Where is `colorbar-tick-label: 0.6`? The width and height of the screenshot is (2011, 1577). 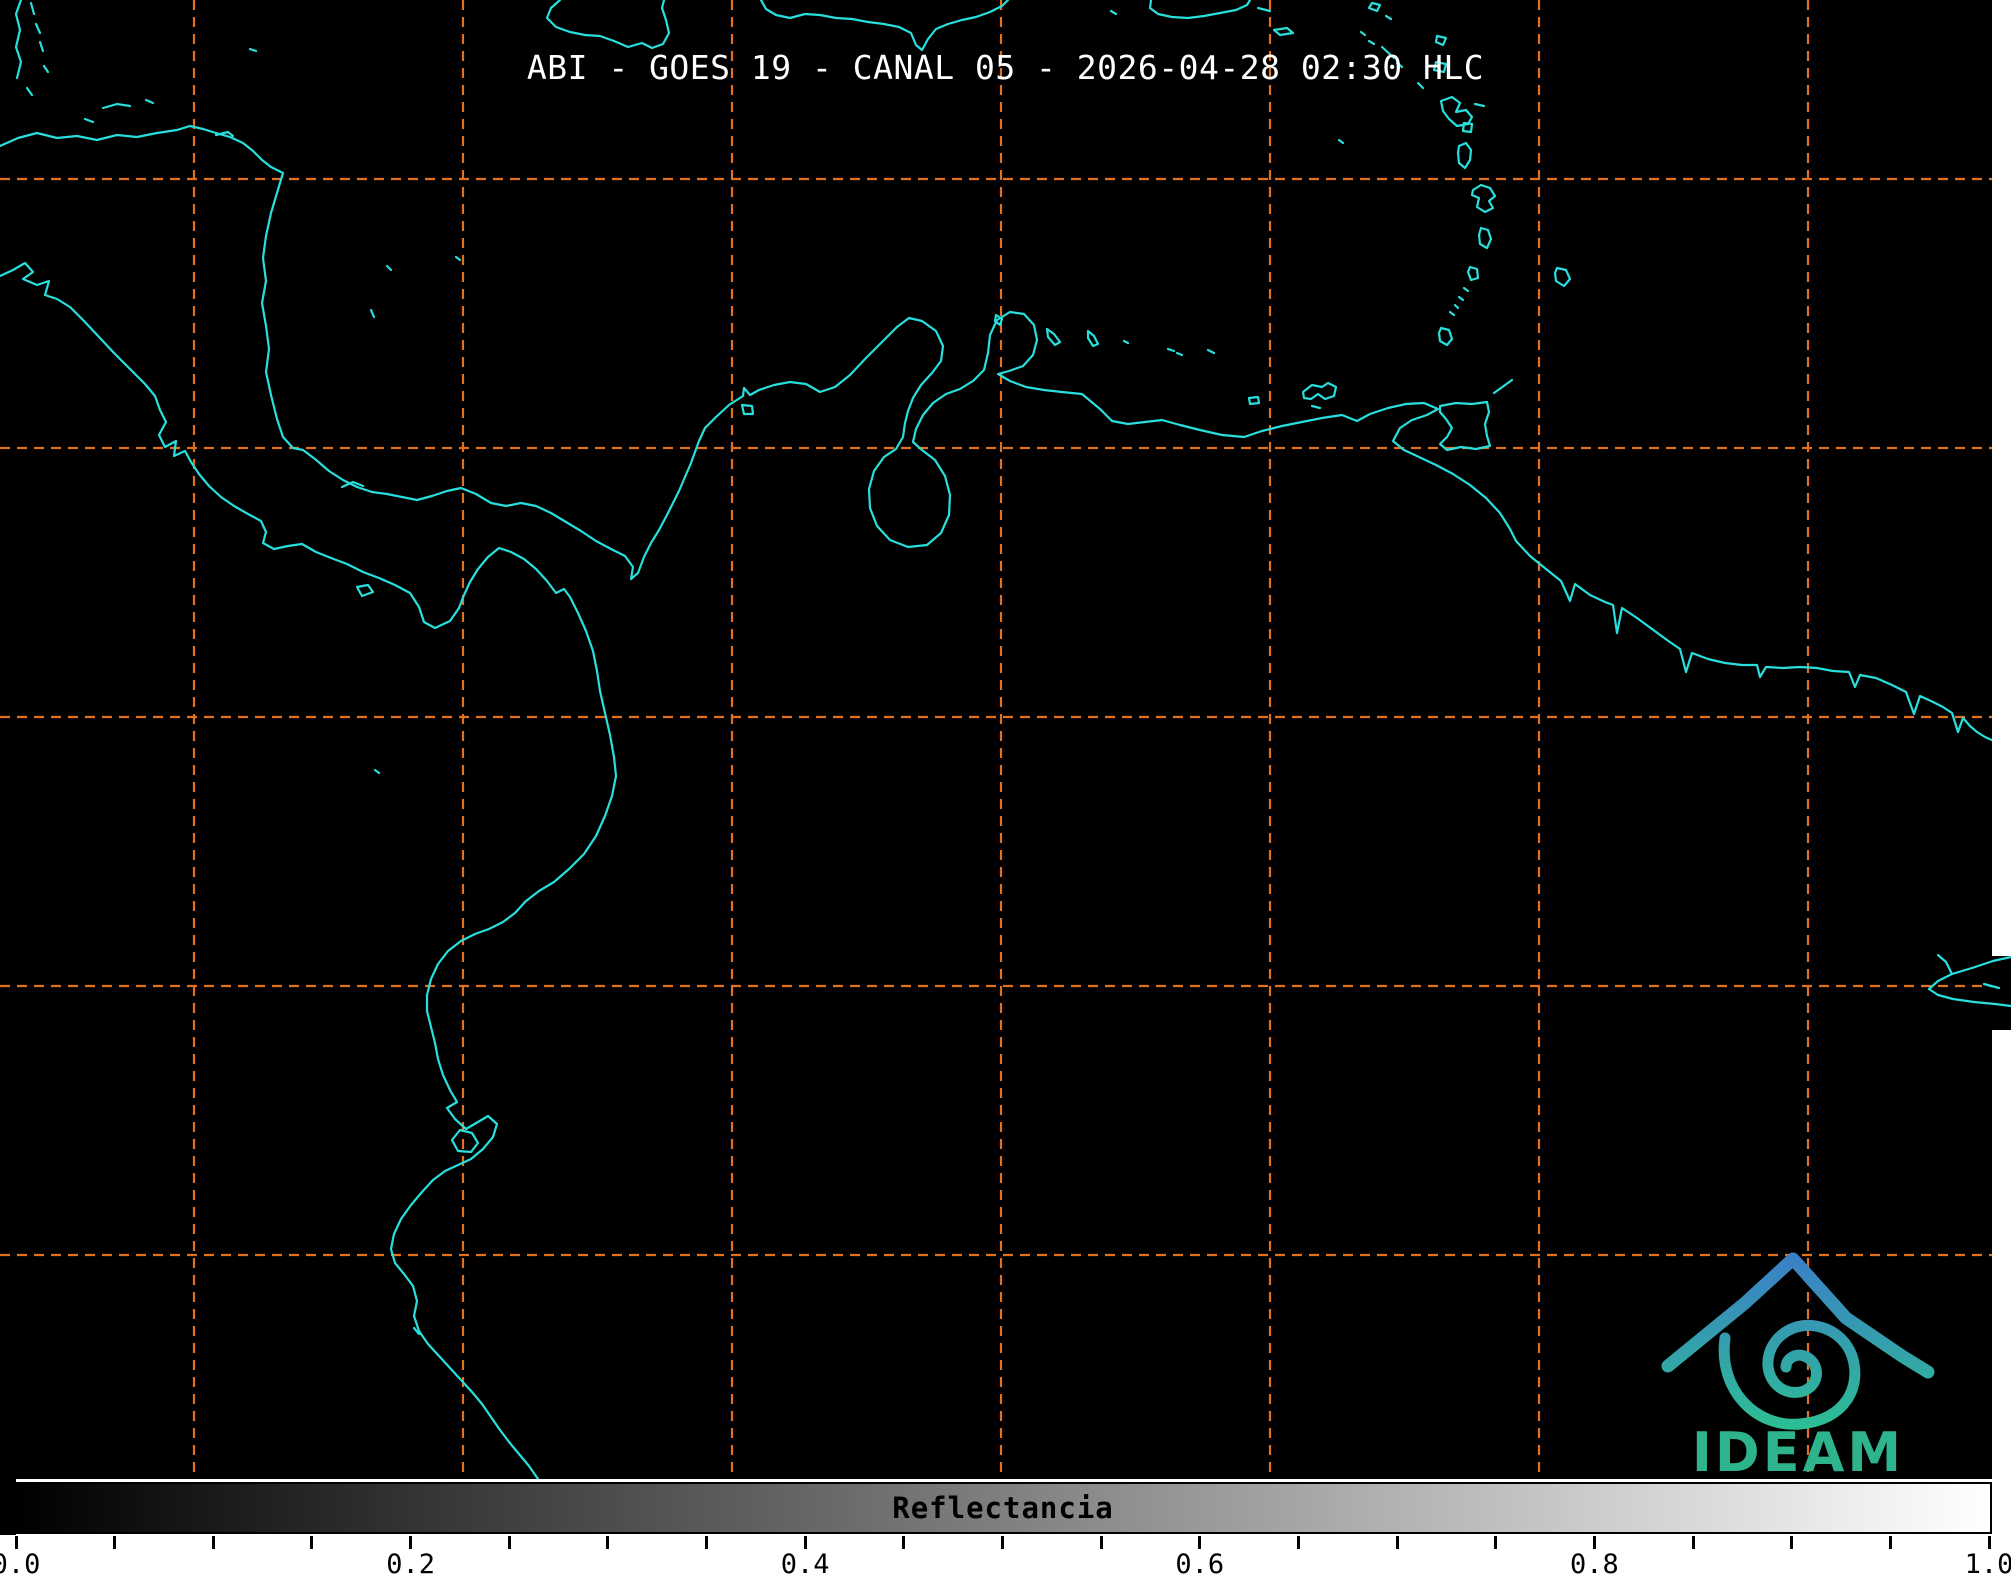
colorbar-tick-label: 0.6 is located at coordinates (1200, 1563).